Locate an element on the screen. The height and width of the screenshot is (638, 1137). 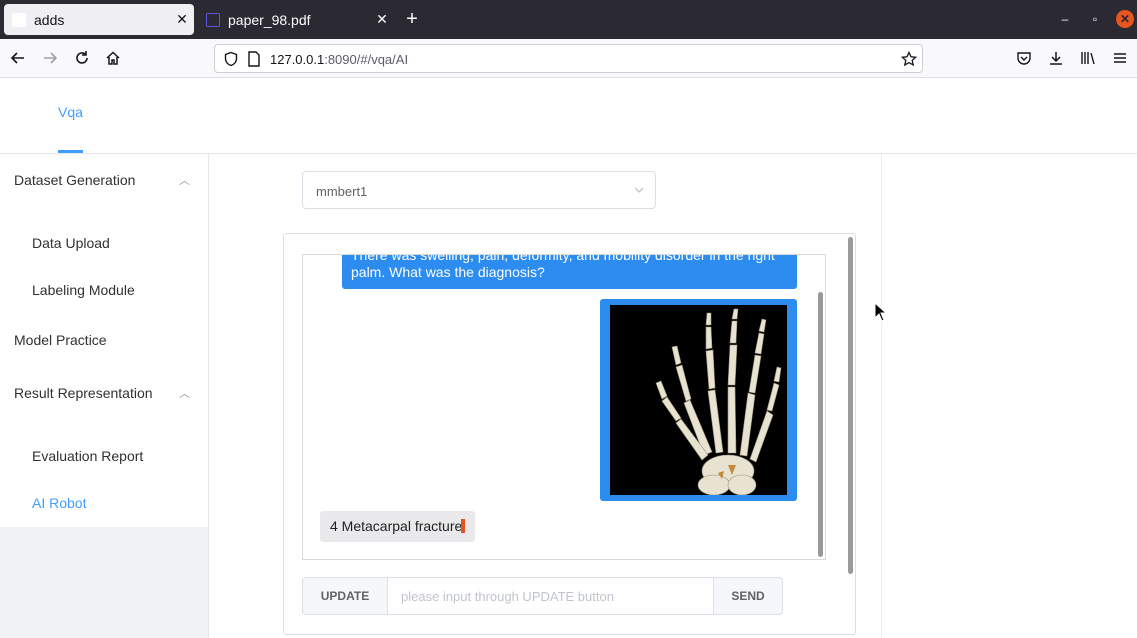
tab-paper-pdf: paper_98.pdf ✕ is located at coordinates (296, 19).